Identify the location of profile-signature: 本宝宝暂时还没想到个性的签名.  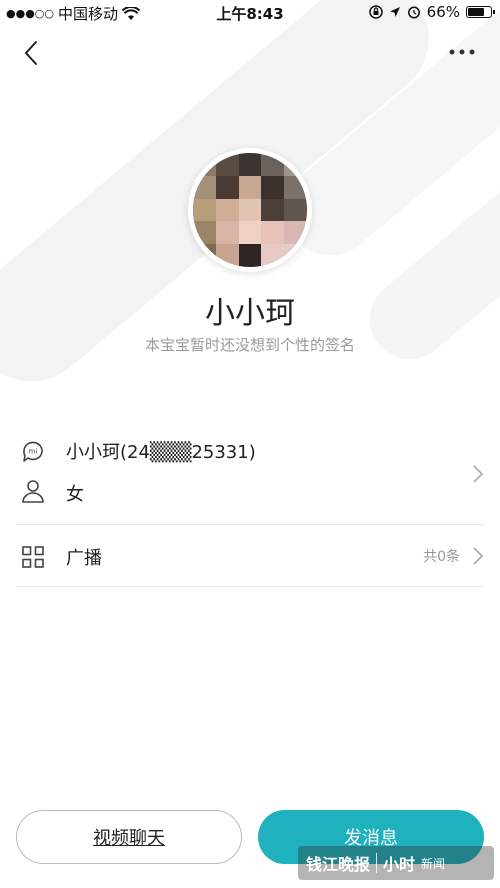
(249, 345).